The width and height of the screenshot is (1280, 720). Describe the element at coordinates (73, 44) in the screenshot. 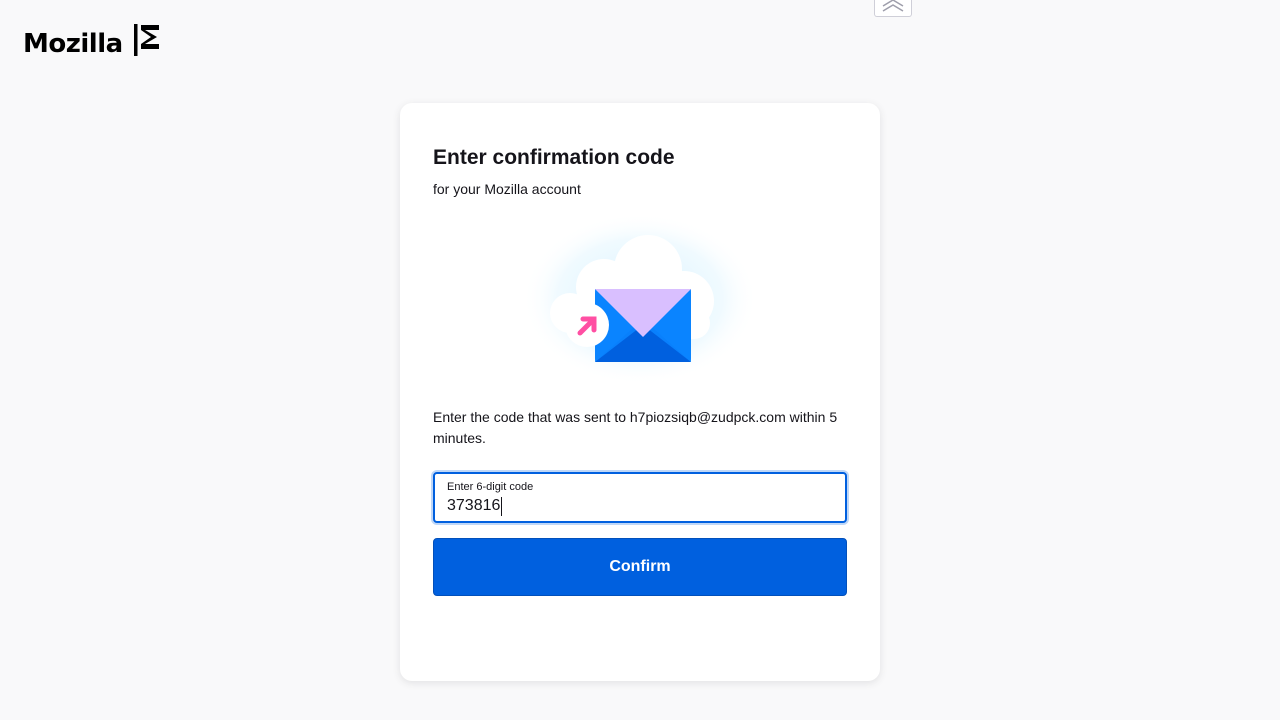

I see `mozilla-wordmark: Mozilla` at that location.